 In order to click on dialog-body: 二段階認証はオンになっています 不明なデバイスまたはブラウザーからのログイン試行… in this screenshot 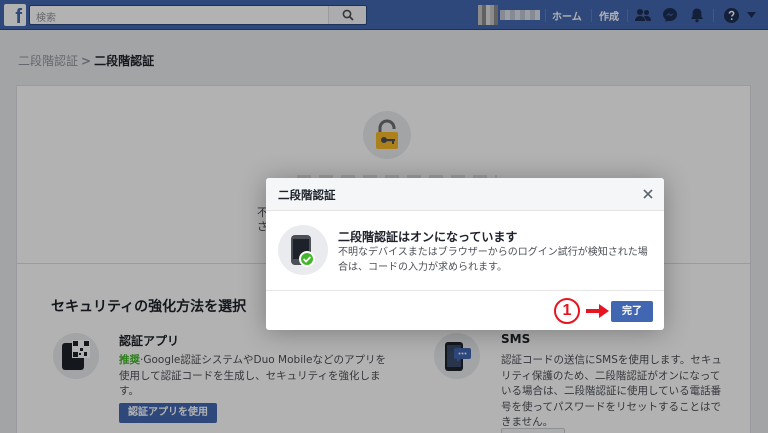, I will do `click(465, 251)`.